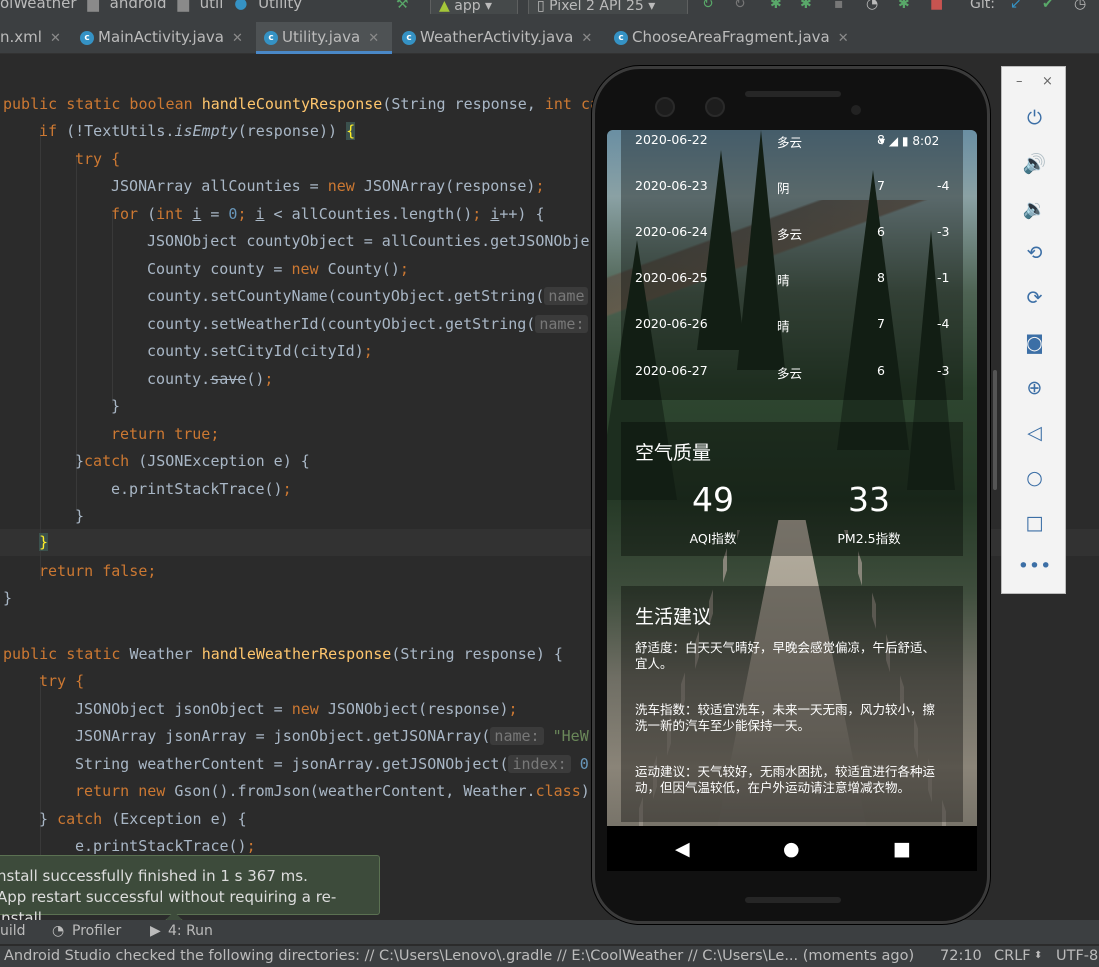  I want to click on line-separator: CRLF, so click(1012, 956).